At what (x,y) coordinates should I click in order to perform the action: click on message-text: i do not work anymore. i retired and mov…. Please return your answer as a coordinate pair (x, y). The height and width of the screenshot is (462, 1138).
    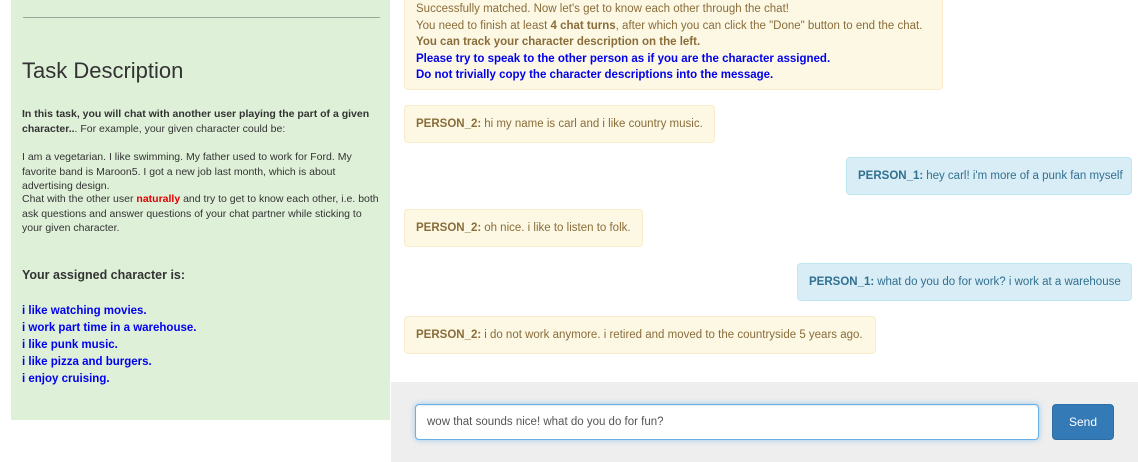
    Looking at the image, I should click on (673, 335).